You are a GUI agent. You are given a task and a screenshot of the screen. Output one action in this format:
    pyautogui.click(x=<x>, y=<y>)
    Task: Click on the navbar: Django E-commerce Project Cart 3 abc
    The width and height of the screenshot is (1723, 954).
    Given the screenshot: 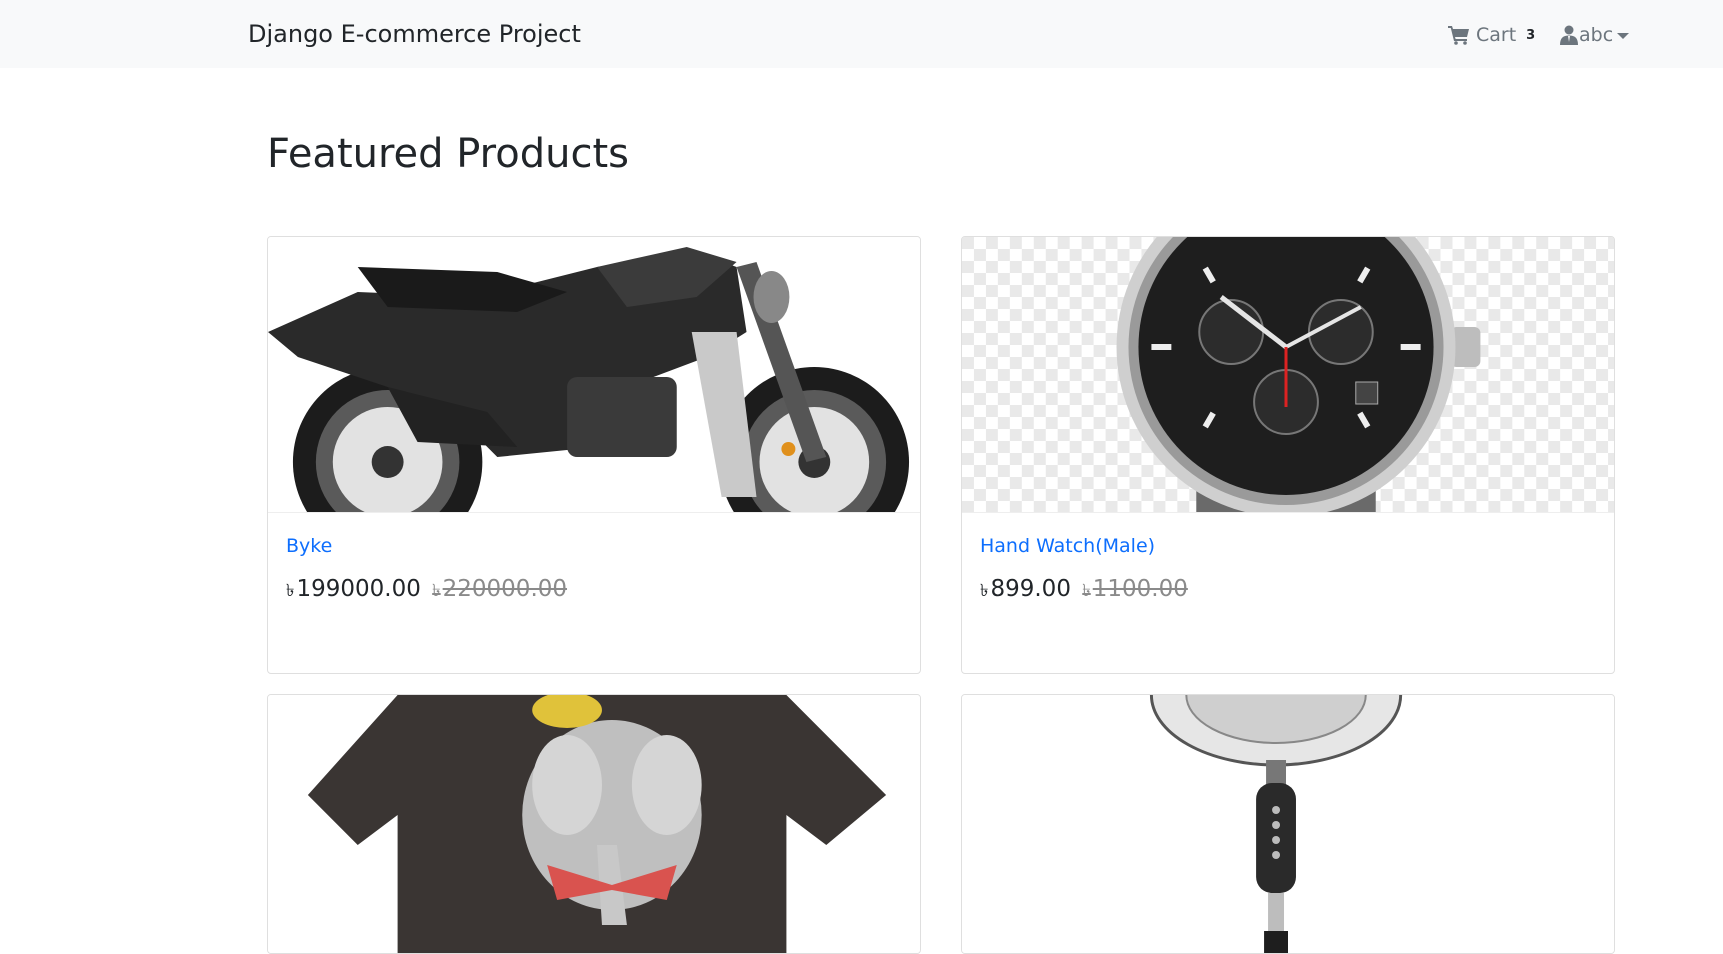 What is the action you would take?
    pyautogui.click(x=861, y=34)
    